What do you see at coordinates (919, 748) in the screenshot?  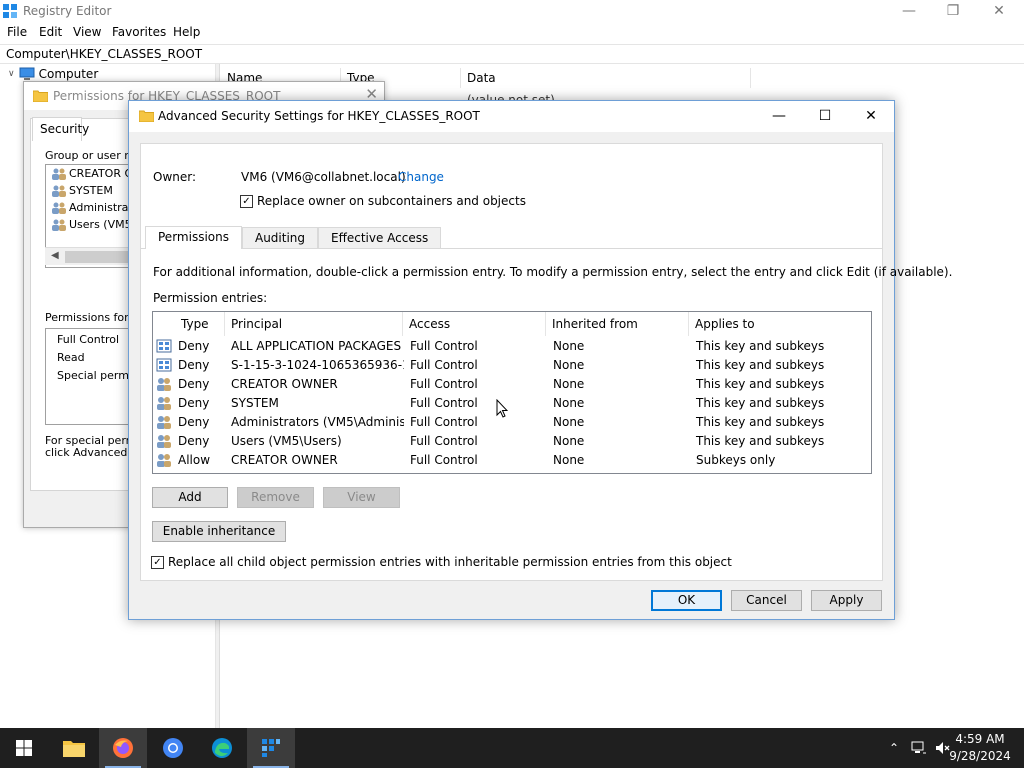 I see `network-icon` at bounding box center [919, 748].